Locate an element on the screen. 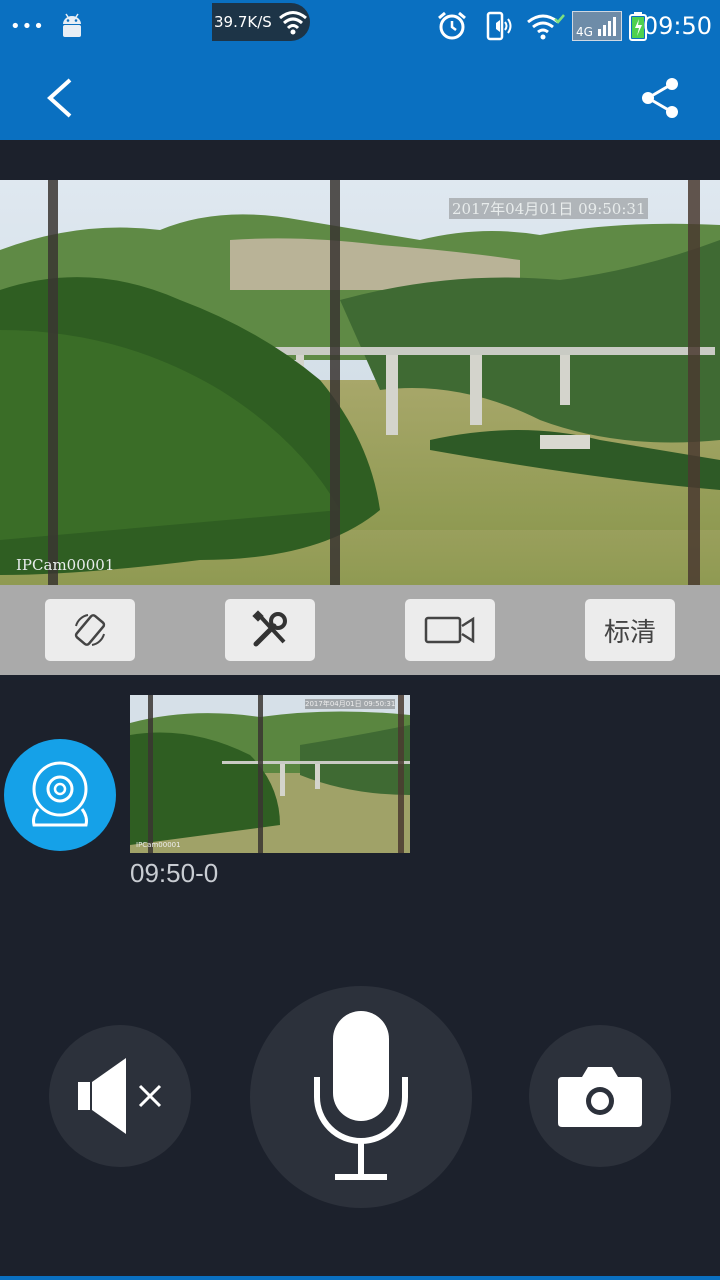  recording-thumbnail: 2017年04月01日 09:50:31 IPCam00001 is located at coordinates (270, 774).